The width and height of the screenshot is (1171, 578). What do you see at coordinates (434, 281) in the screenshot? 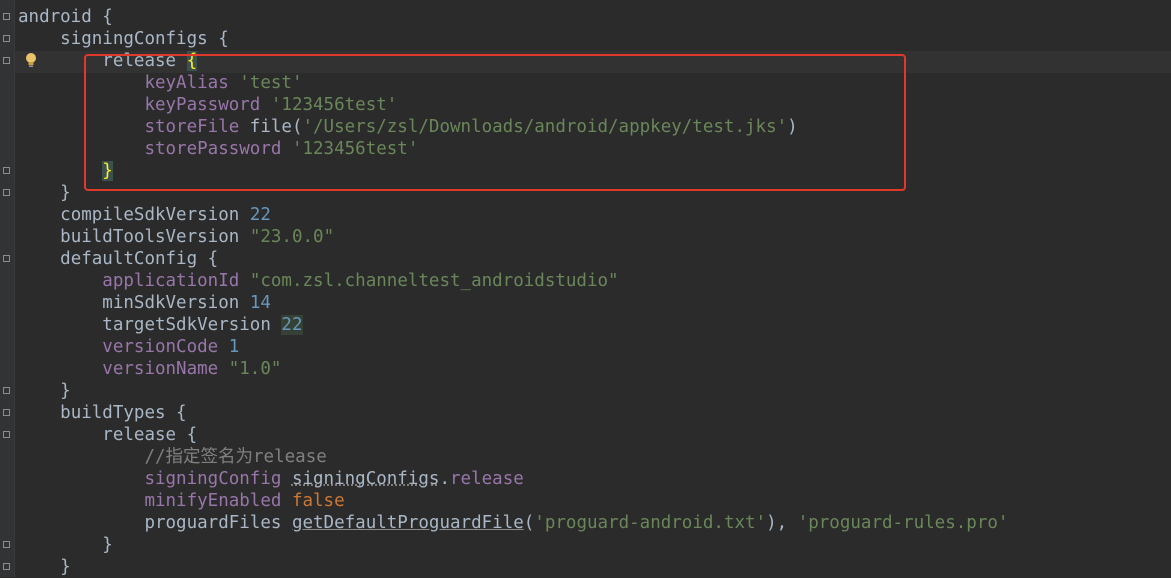
I see `code-token: "com.zsl.channeltest_androidstudio"` at bounding box center [434, 281].